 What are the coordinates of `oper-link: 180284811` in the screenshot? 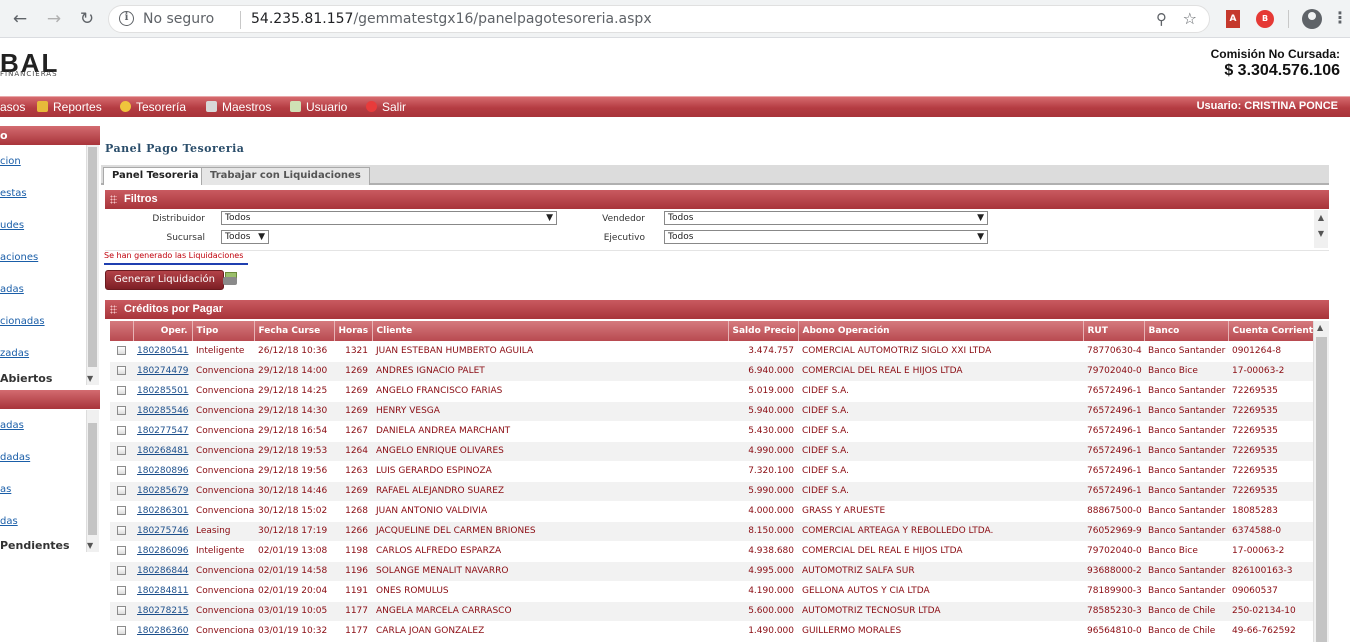 It's located at (162, 591).